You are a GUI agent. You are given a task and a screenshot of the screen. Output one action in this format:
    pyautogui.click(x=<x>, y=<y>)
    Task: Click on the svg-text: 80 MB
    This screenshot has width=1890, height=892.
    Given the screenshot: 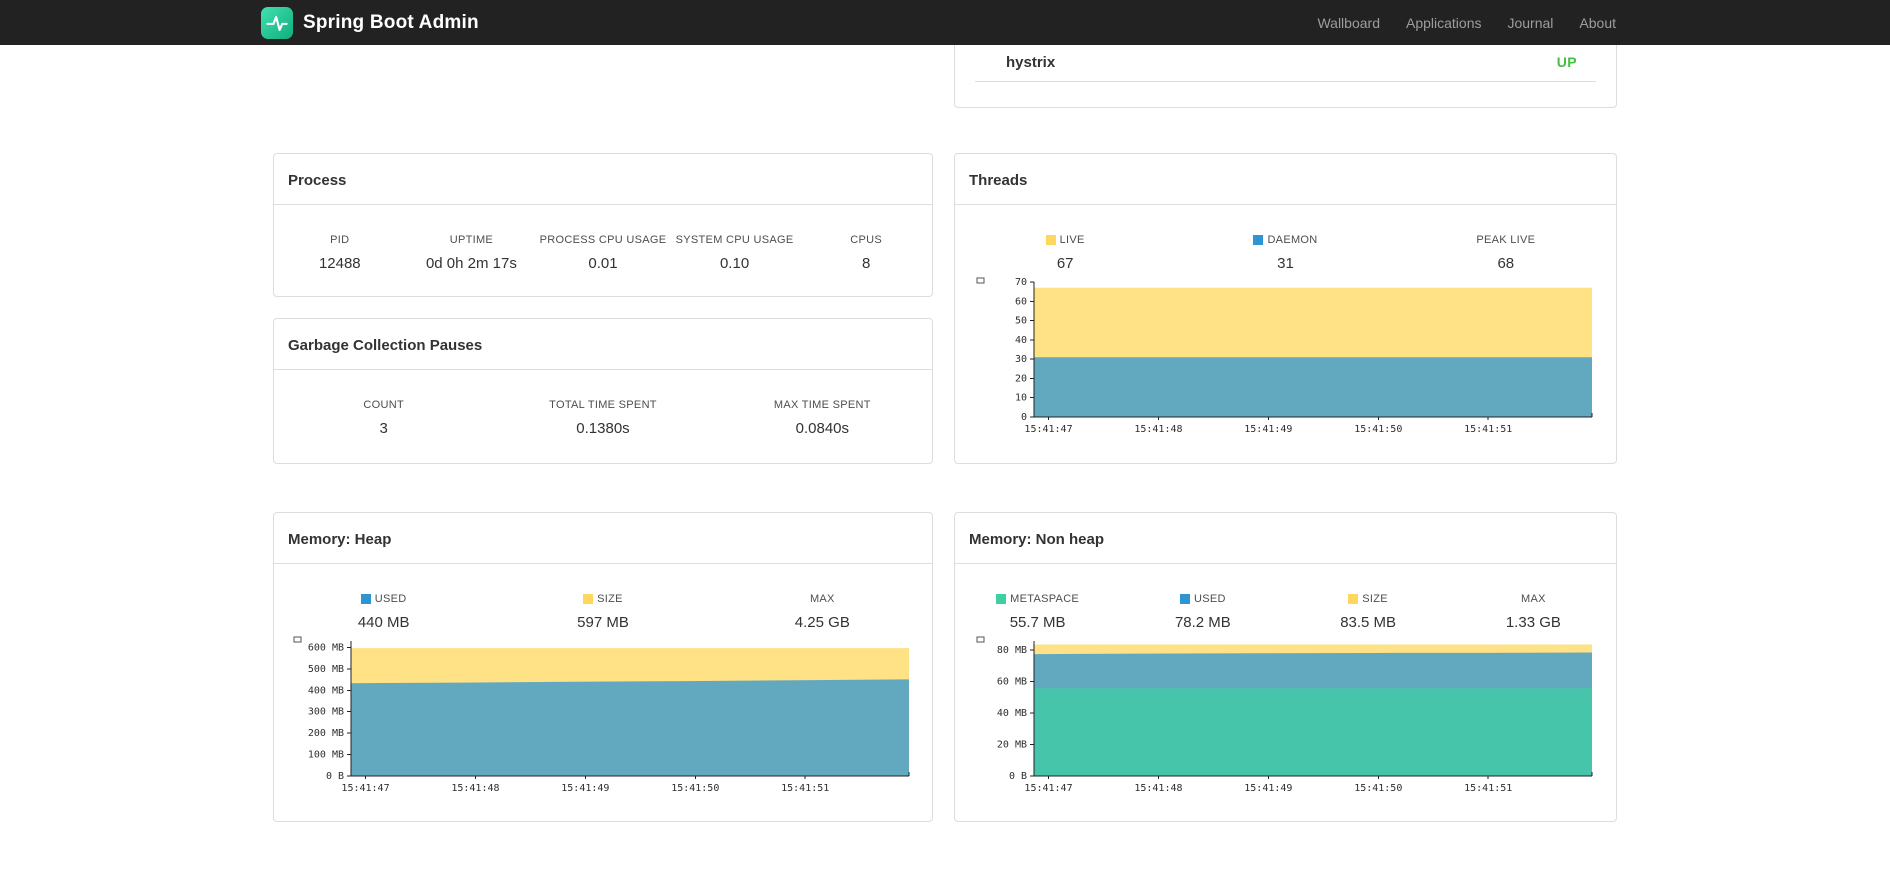 What is the action you would take?
    pyautogui.click(x=1011, y=650)
    